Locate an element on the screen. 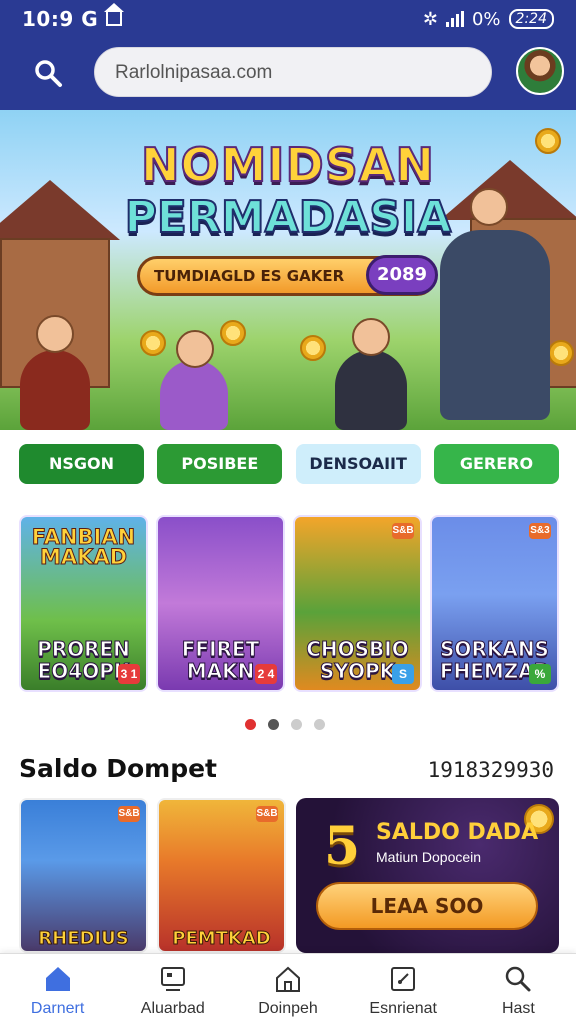 The image size is (576, 1024). nav-label: Esnrienat is located at coordinates (403, 1008).